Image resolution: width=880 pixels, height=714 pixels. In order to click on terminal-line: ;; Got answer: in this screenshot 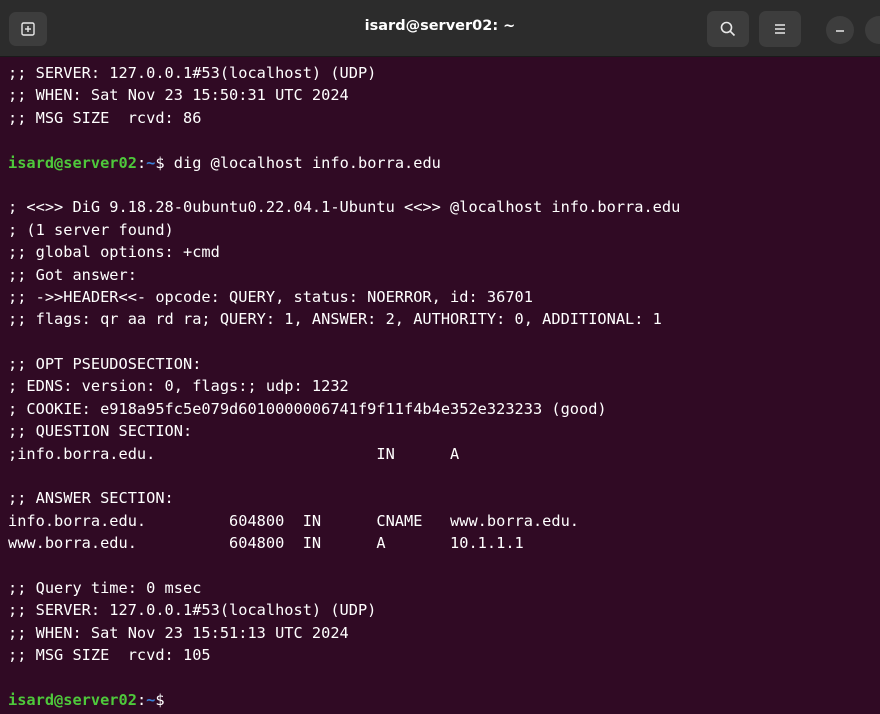, I will do `click(72, 274)`.